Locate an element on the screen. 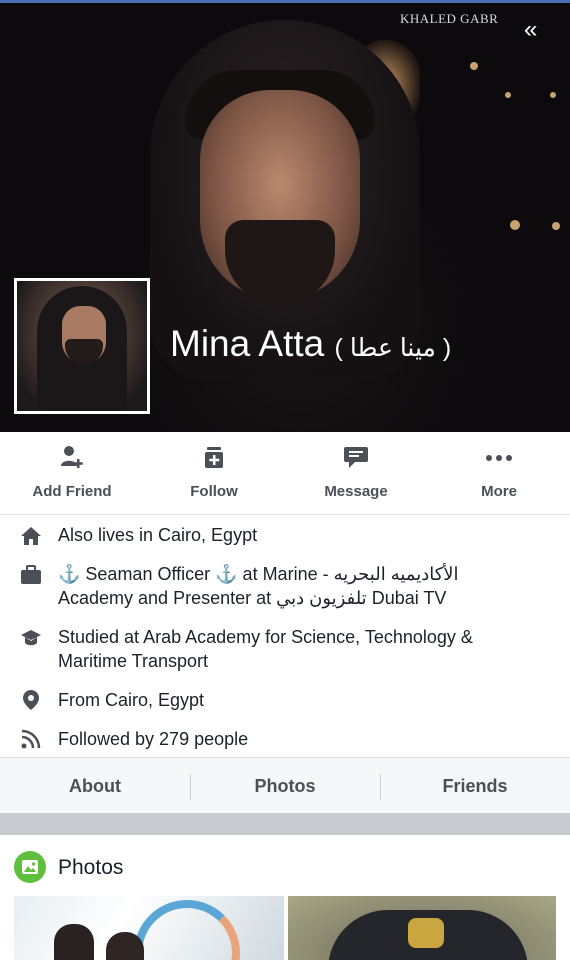  more-label: More is located at coordinates (499, 491).